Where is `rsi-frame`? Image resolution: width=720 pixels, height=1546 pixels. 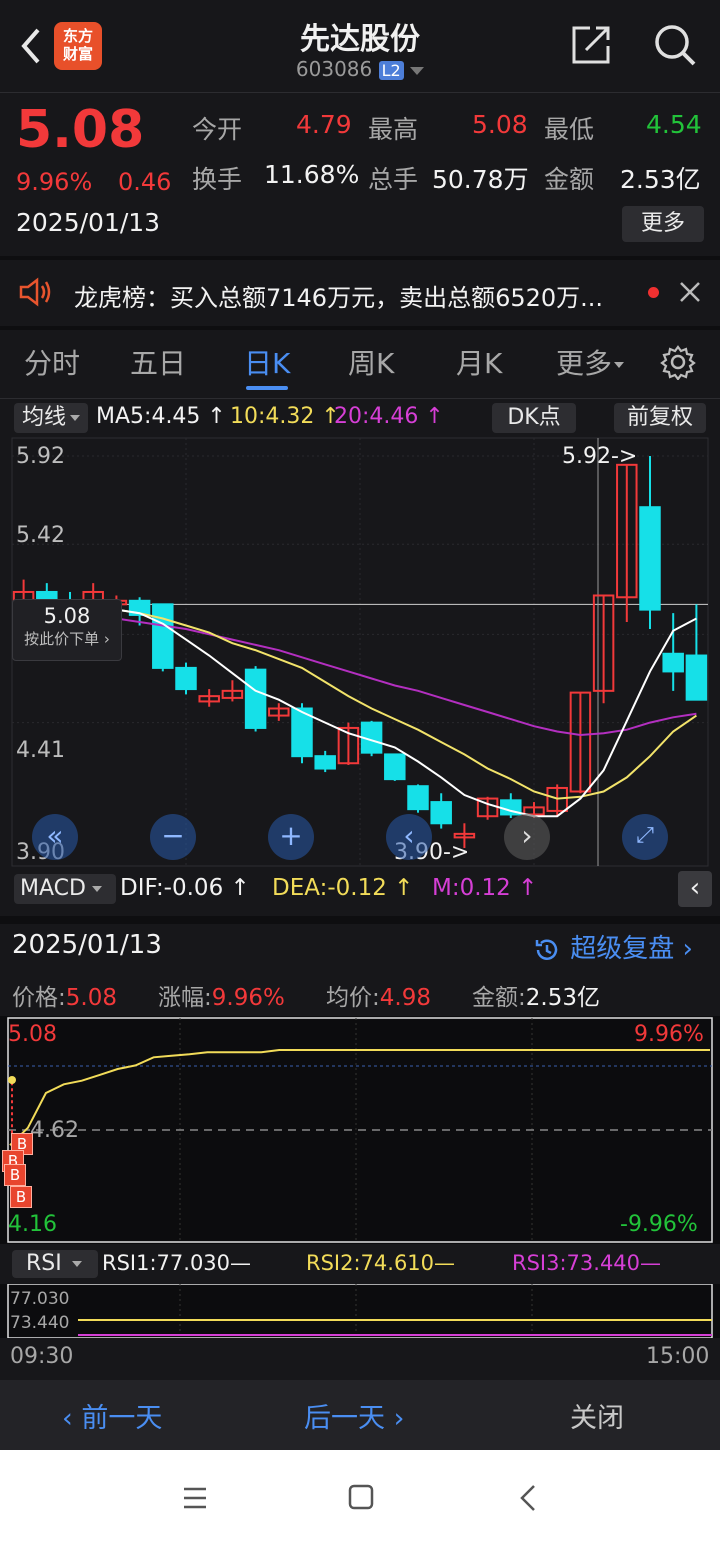
rsi-frame is located at coordinates (360, 1311).